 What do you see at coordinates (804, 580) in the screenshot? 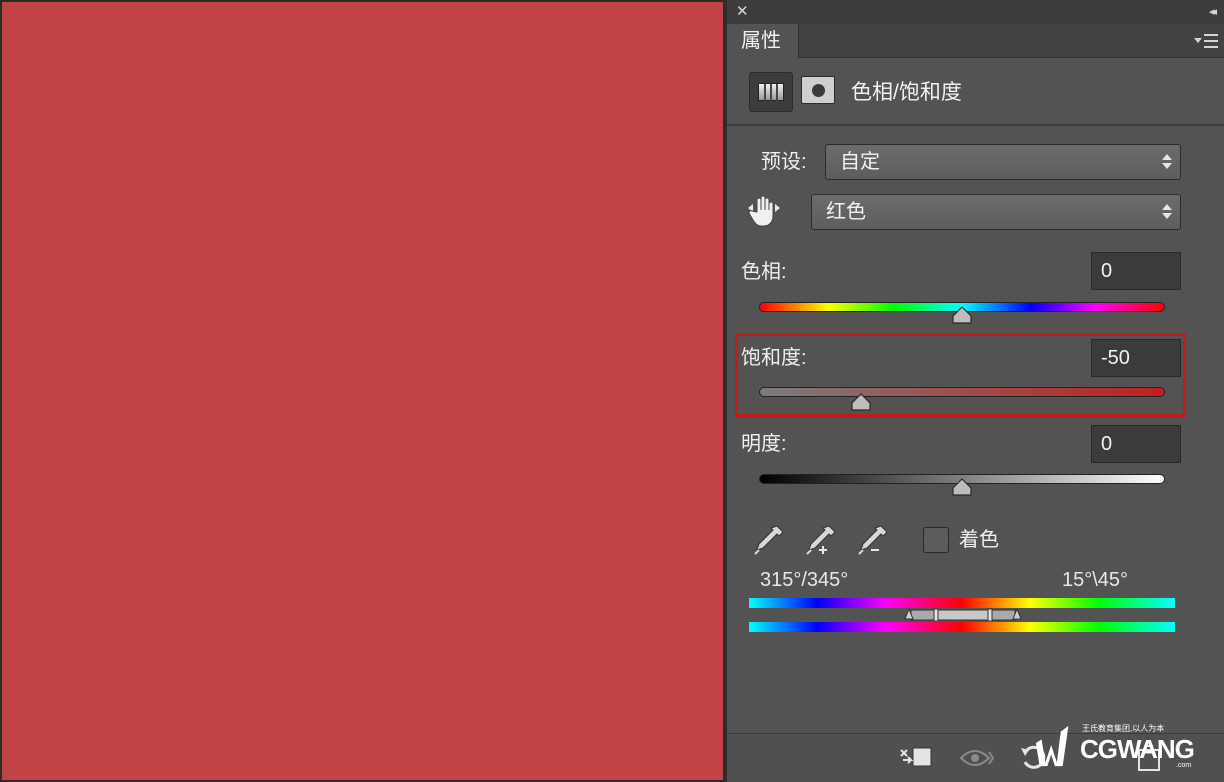
I see `range-left-degrees: 315°/345°` at bounding box center [804, 580].